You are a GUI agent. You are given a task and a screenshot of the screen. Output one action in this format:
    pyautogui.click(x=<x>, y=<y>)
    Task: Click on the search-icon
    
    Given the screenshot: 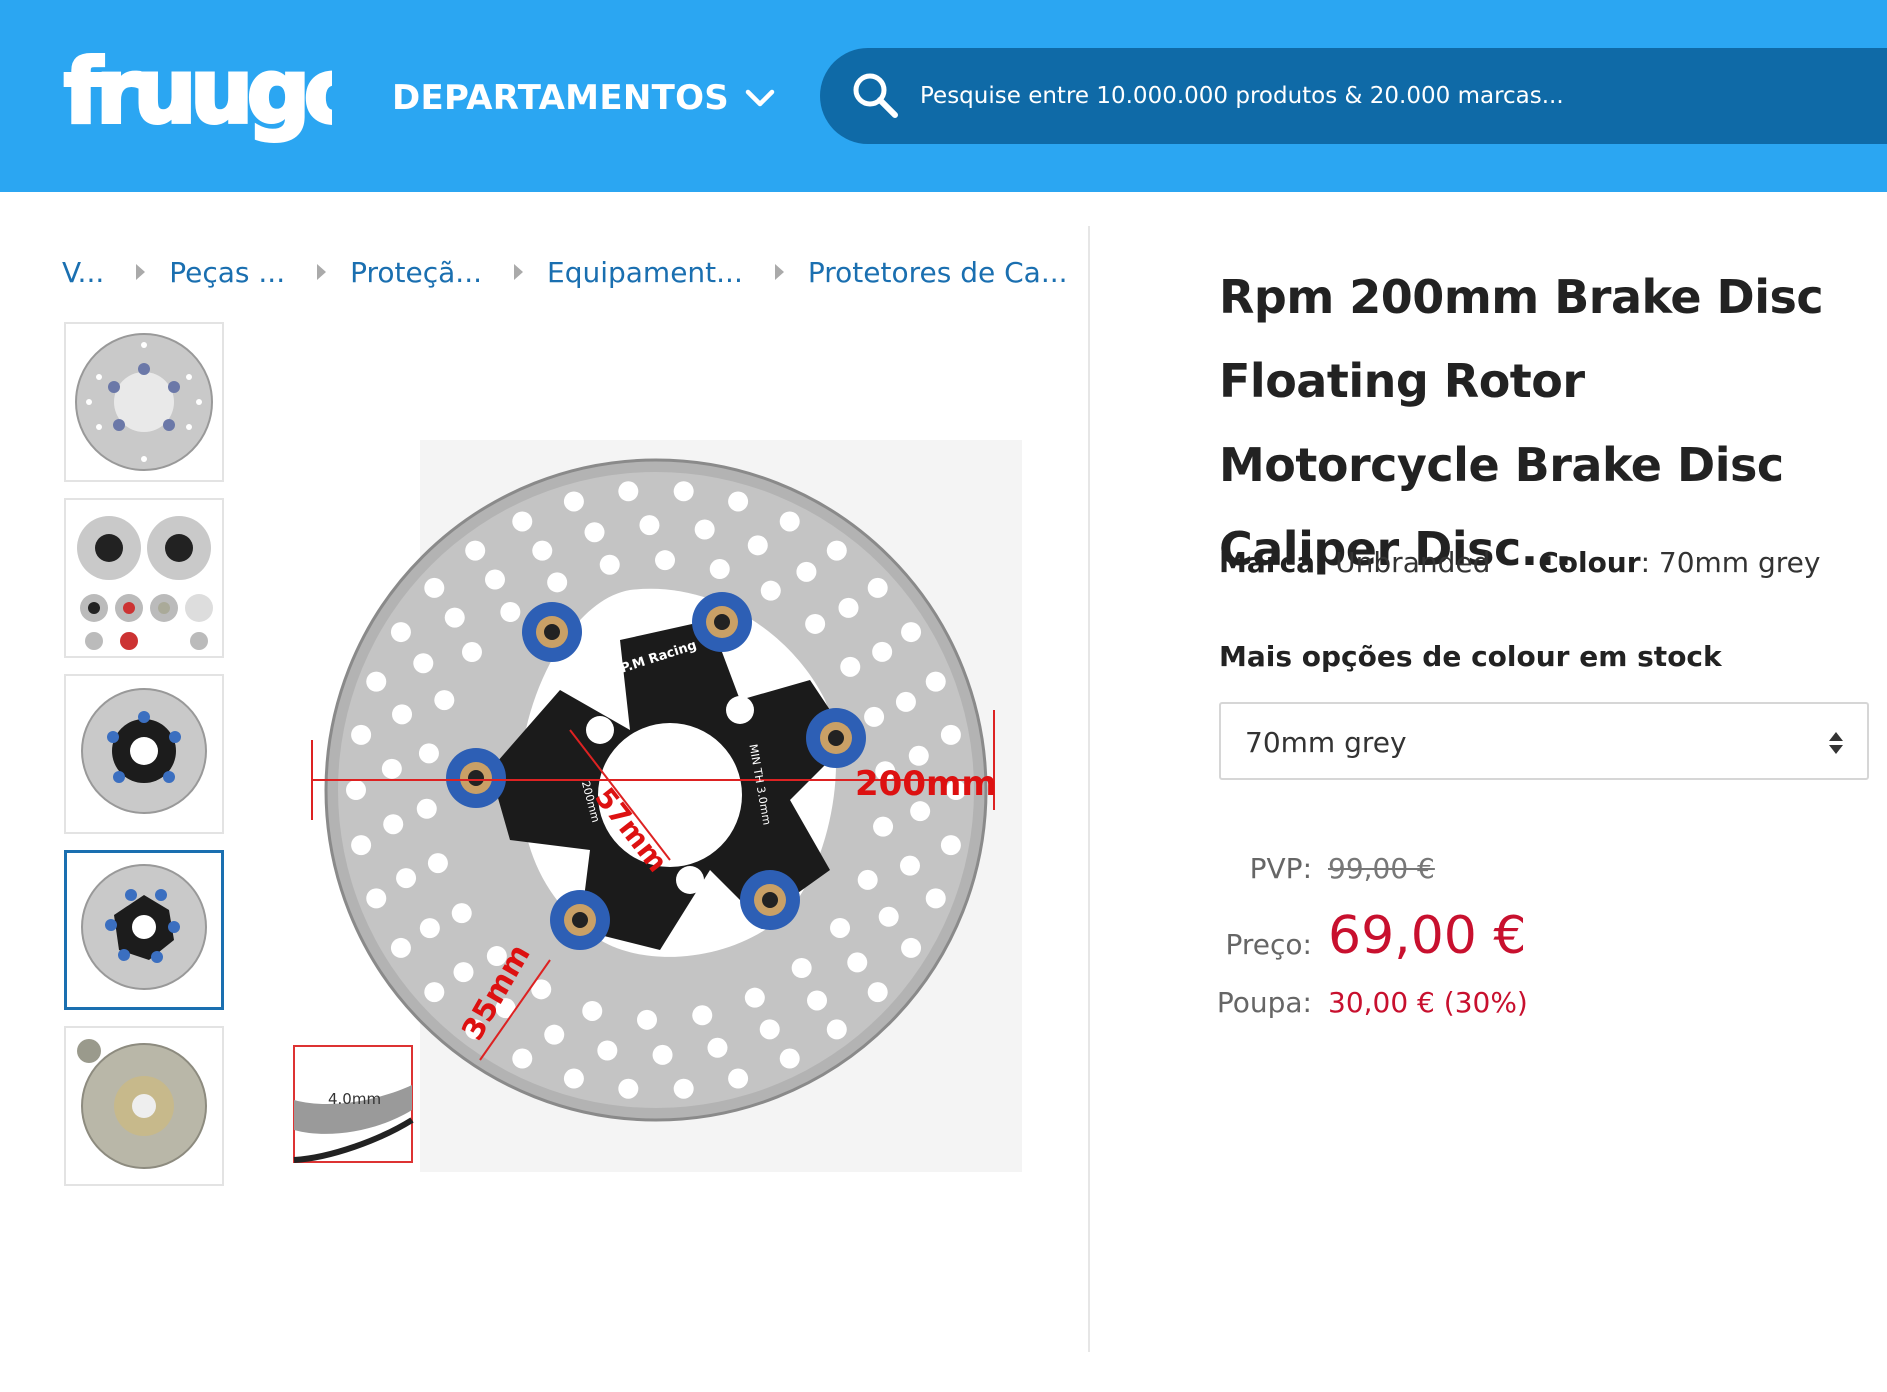 What is the action you would take?
    pyautogui.click(x=875, y=95)
    